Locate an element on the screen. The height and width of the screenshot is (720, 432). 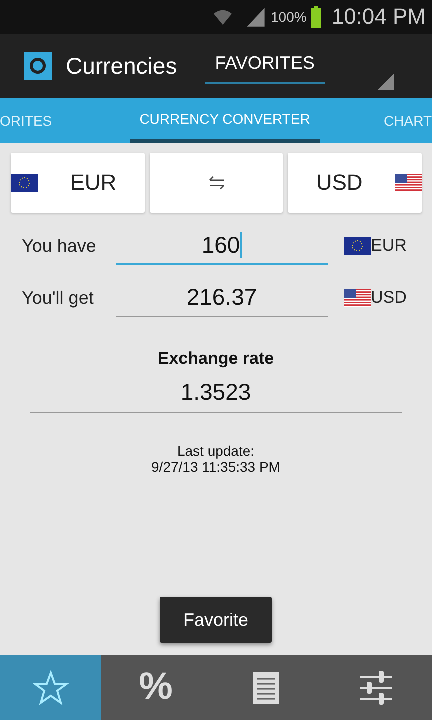
currency-code: USD is located at coordinates (389, 298).